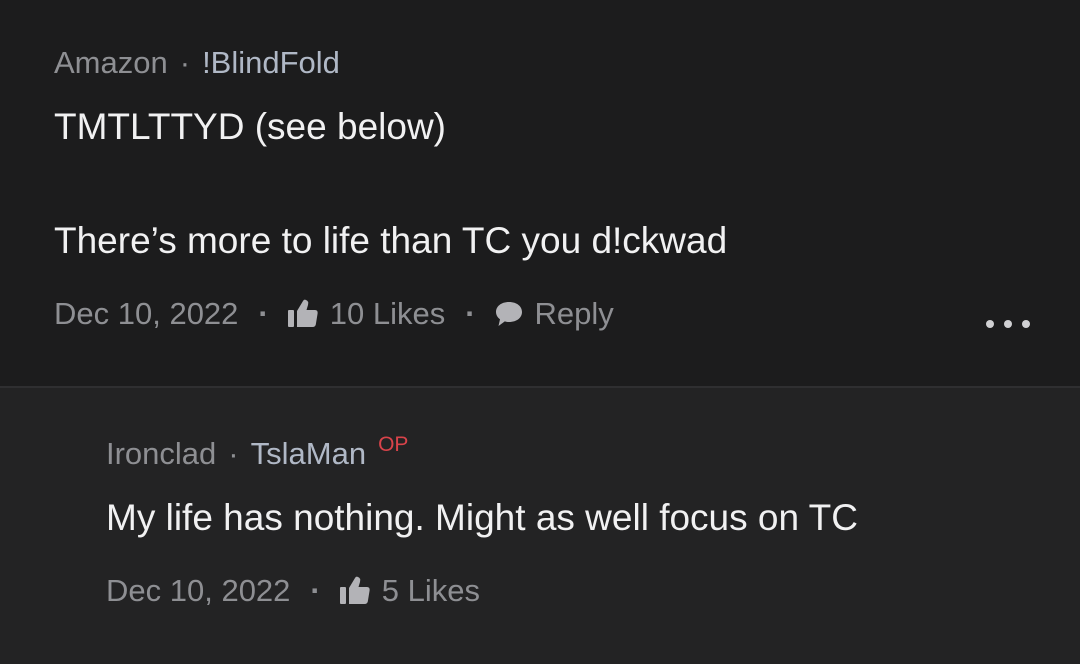 The width and height of the screenshot is (1080, 664). I want to click on username: TslaMan, so click(308, 454).